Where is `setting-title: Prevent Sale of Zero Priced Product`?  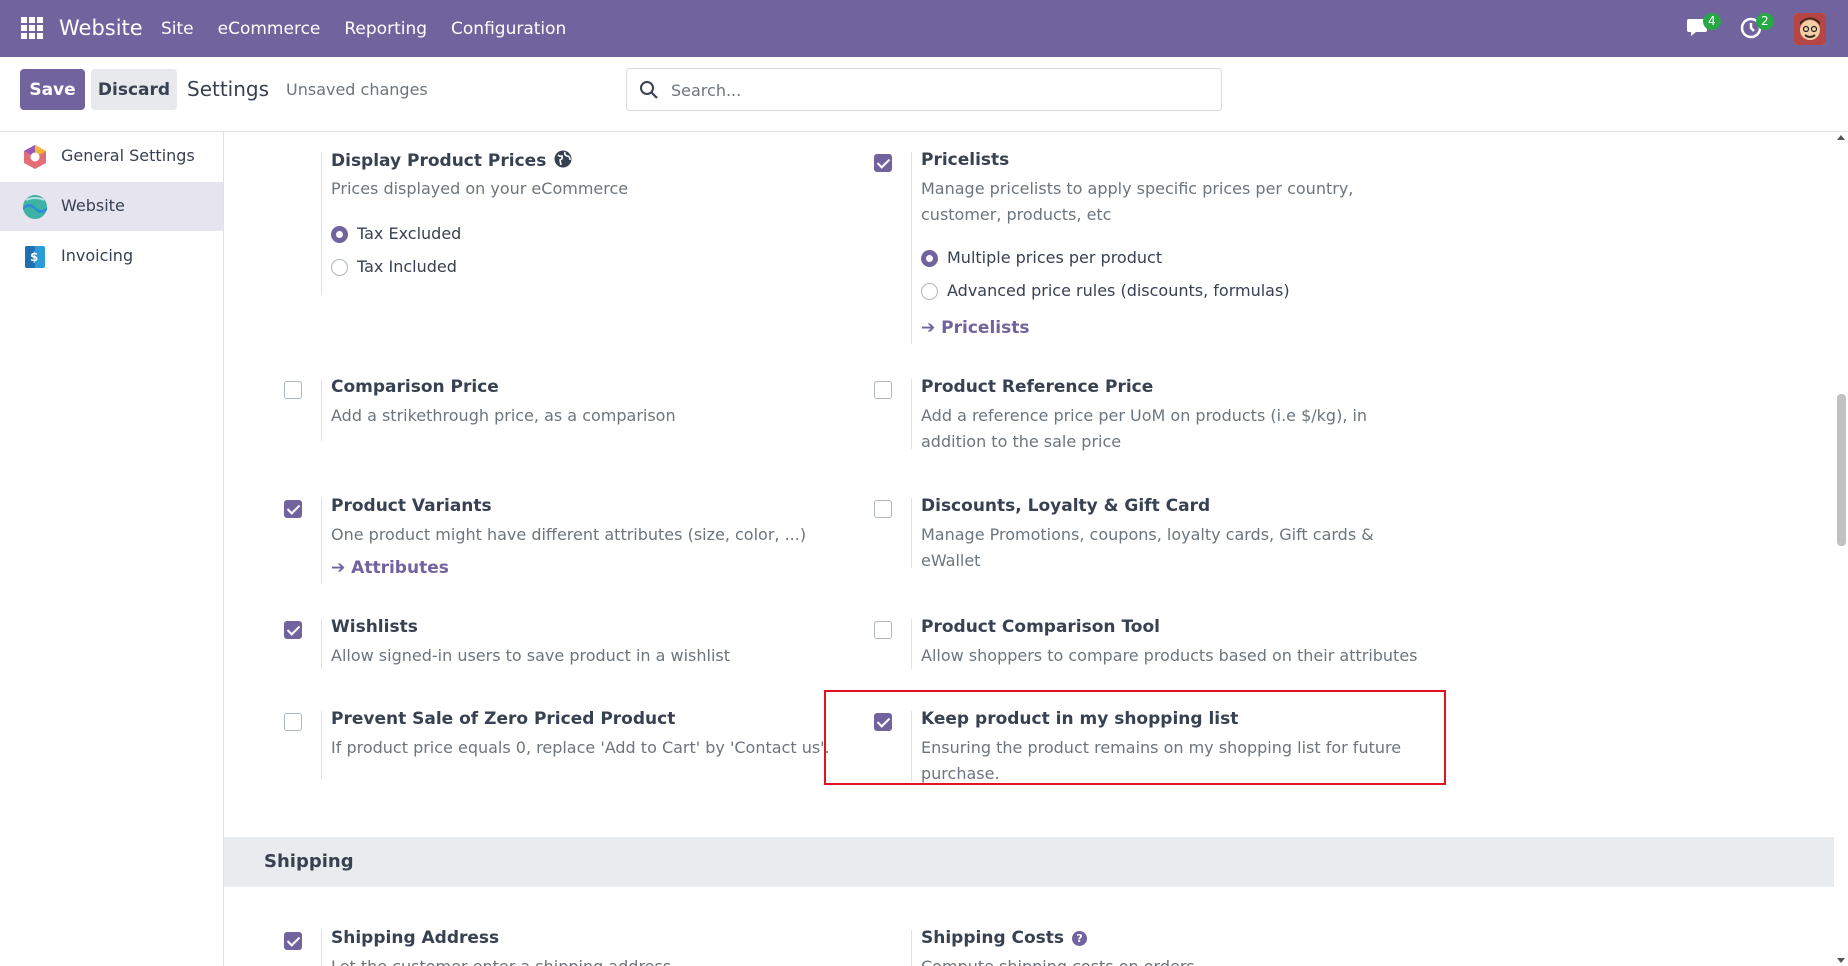
setting-title: Prevent Sale of Zero Priced Product is located at coordinates (503, 719).